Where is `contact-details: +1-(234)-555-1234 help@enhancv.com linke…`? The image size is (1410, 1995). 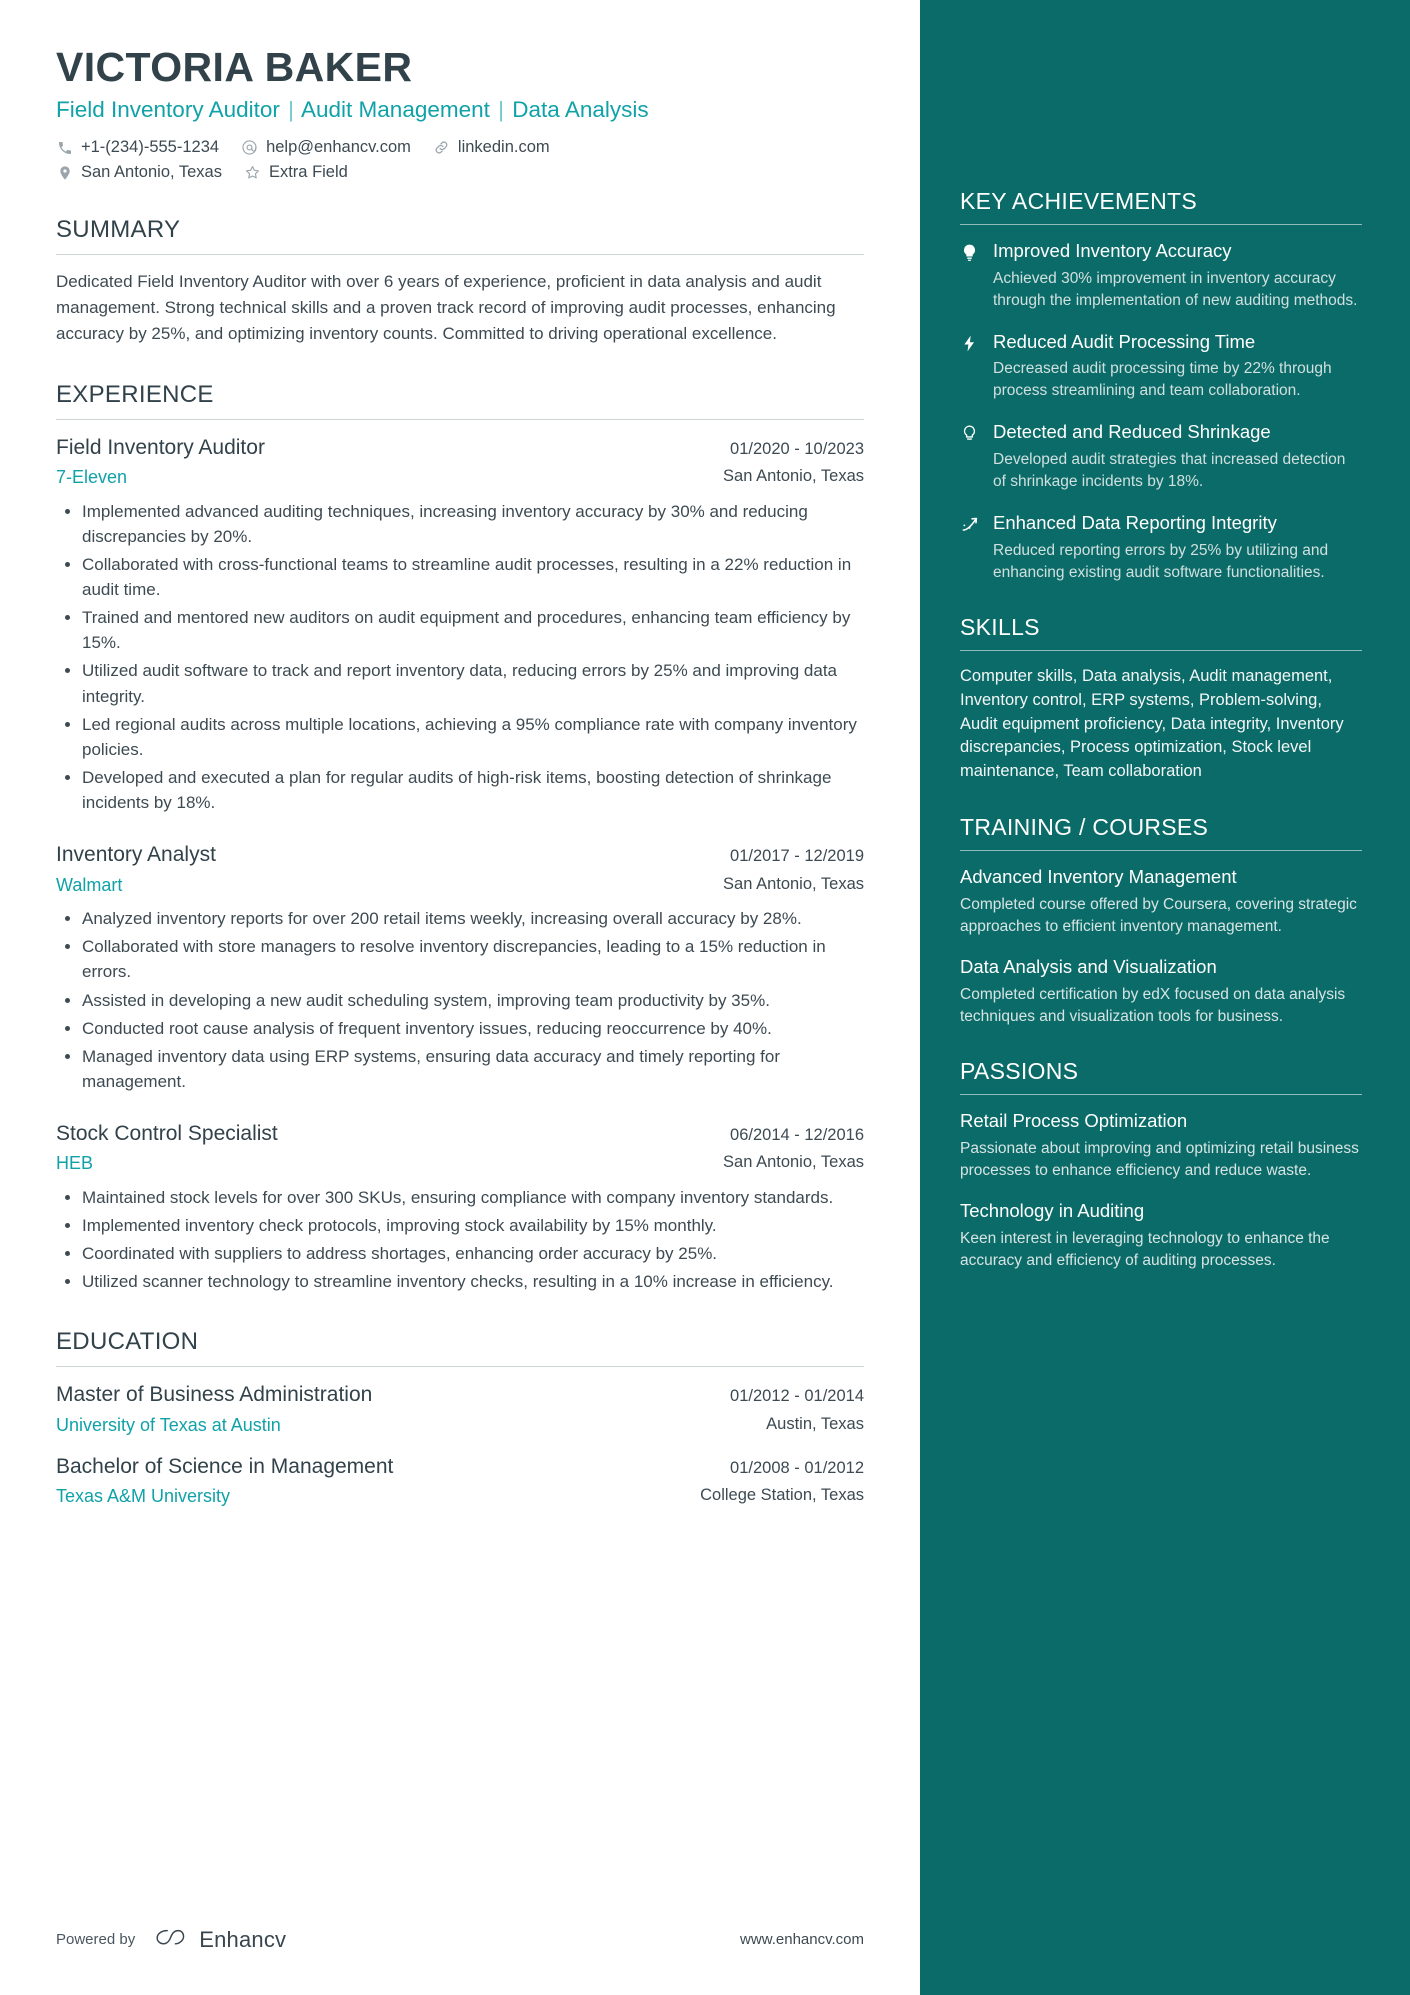
contact-details: +1-(234)-555-1234 help@enhancv.com linke… is located at coordinates (460, 160).